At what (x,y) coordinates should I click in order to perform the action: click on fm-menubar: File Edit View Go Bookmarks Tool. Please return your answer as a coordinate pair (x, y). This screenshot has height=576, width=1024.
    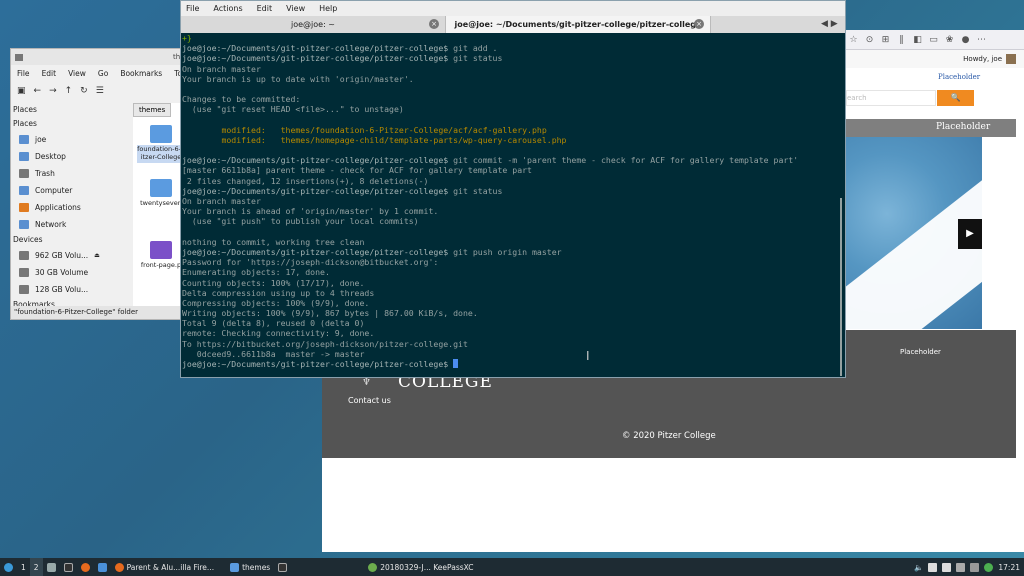
    Looking at the image, I should click on (100, 73).